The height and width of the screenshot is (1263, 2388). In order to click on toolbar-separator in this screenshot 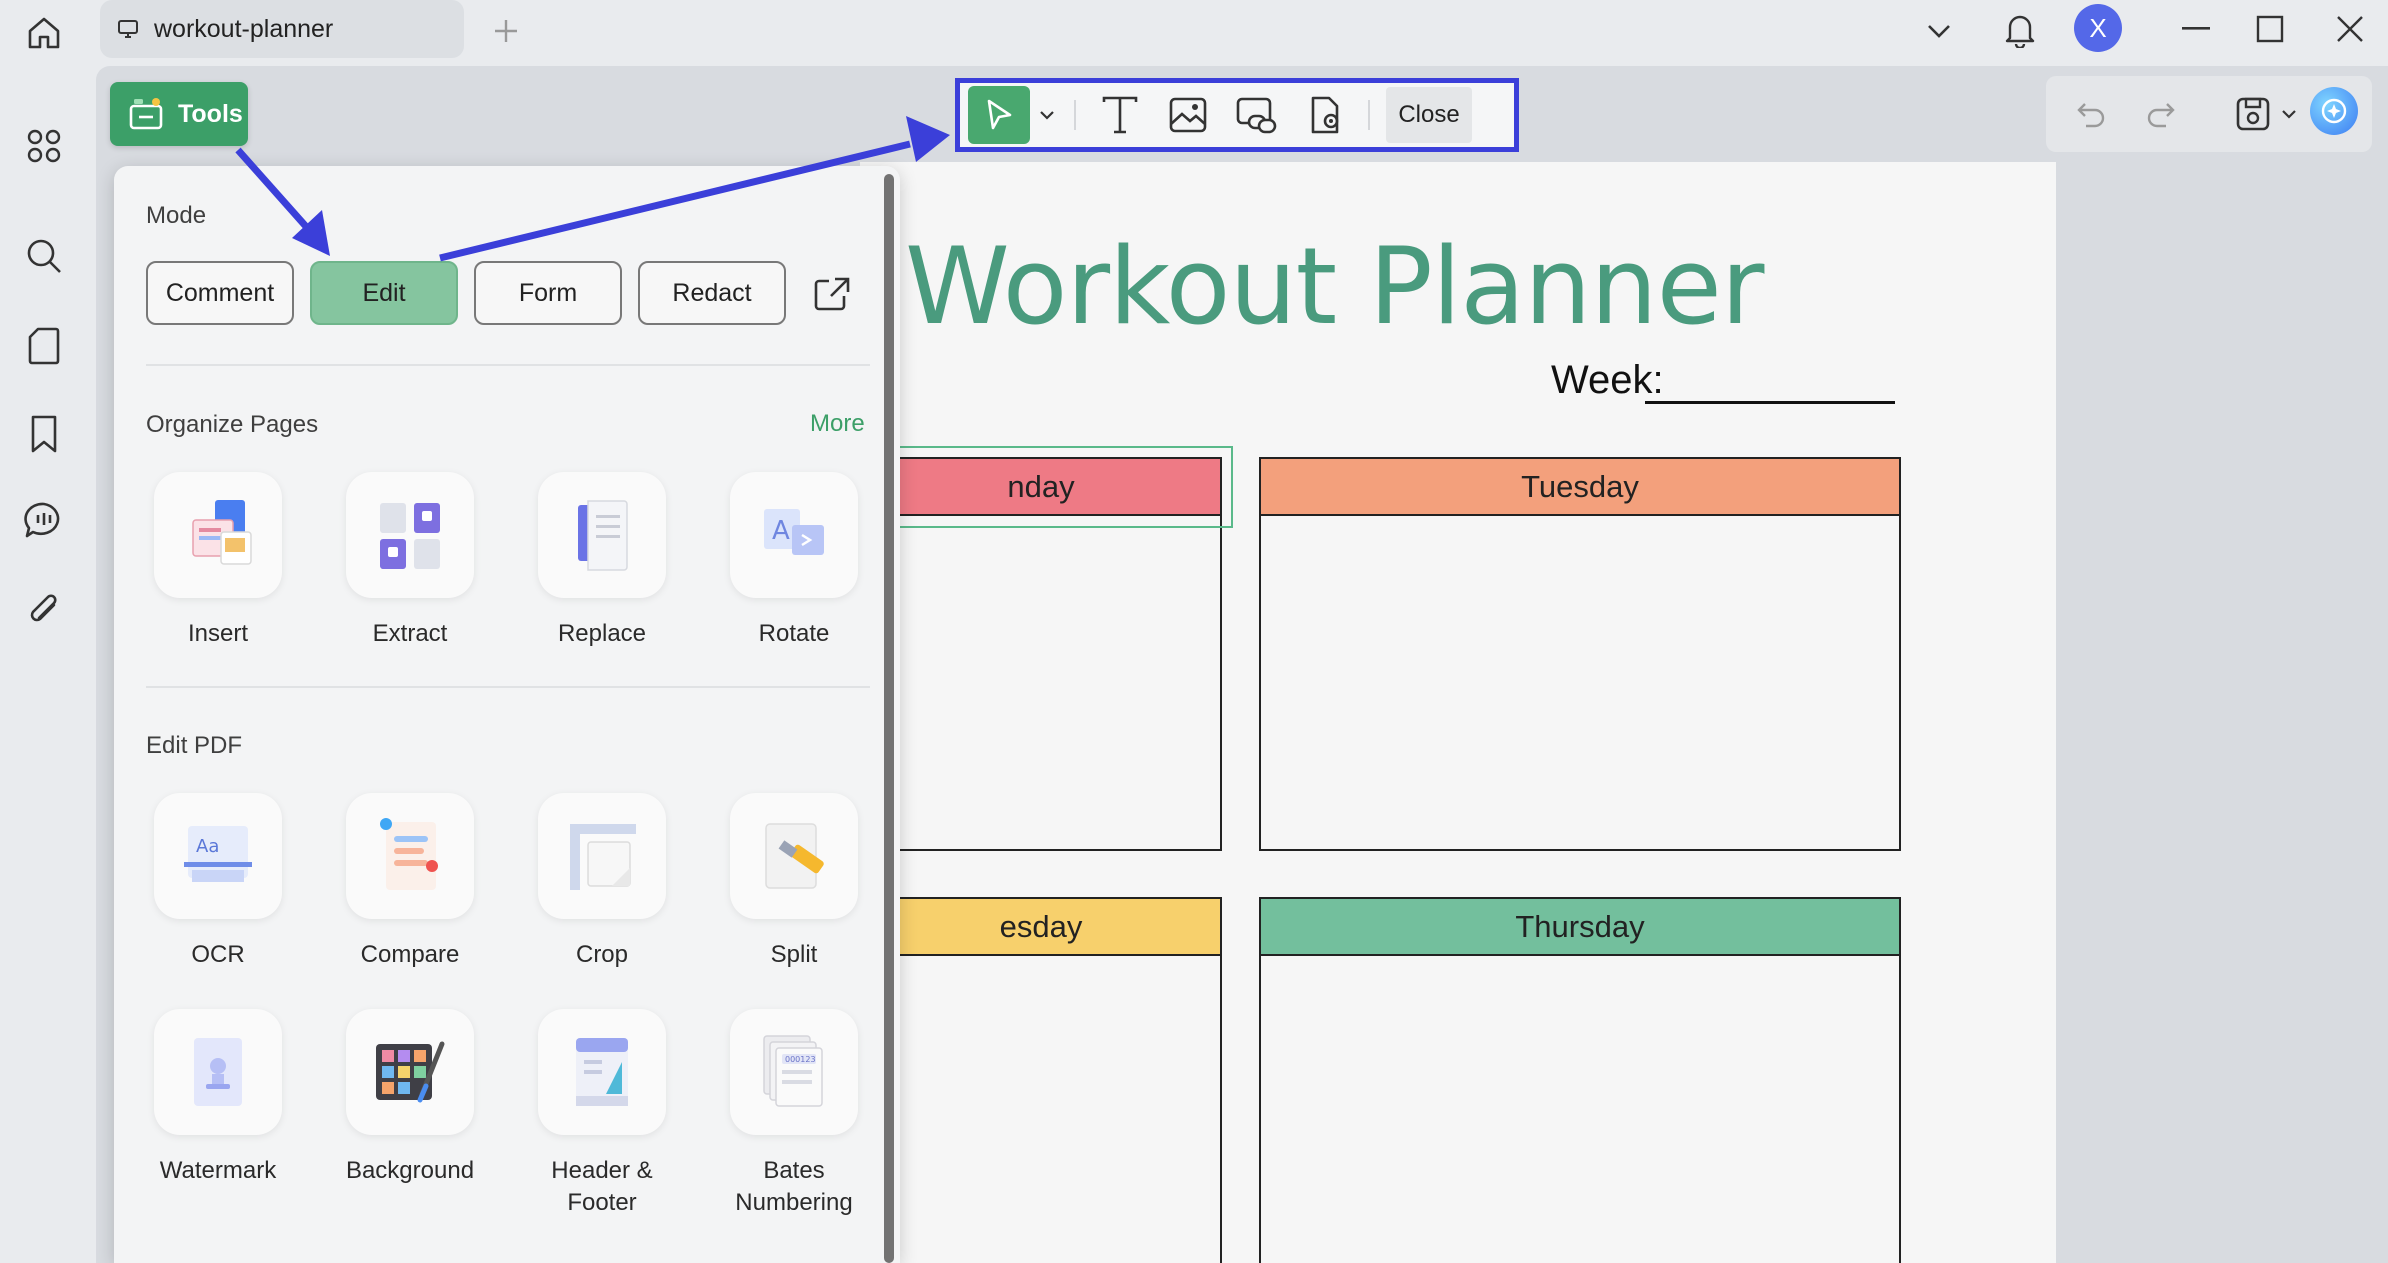, I will do `click(1075, 115)`.